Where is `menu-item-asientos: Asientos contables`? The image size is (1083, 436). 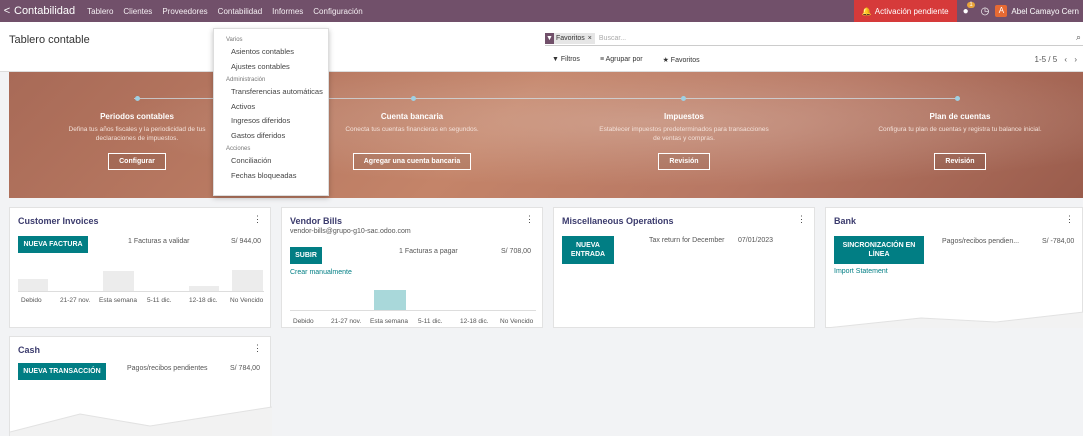 menu-item-asientos: Asientos contables is located at coordinates (271, 52).